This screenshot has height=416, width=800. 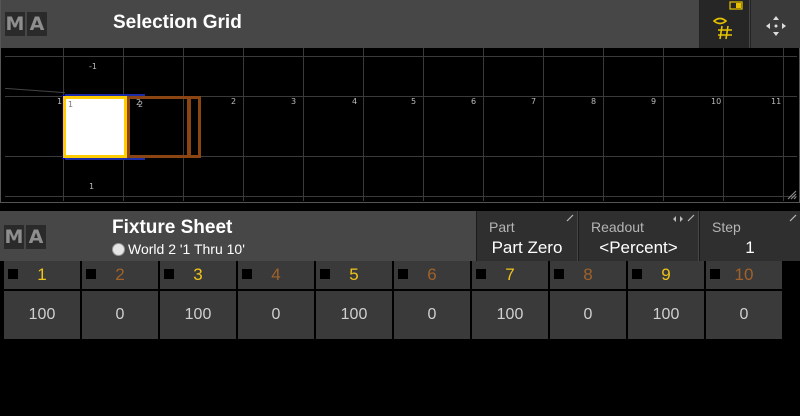 What do you see at coordinates (744, 274) in the screenshot?
I see `fixture-id: 10` at bounding box center [744, 274].